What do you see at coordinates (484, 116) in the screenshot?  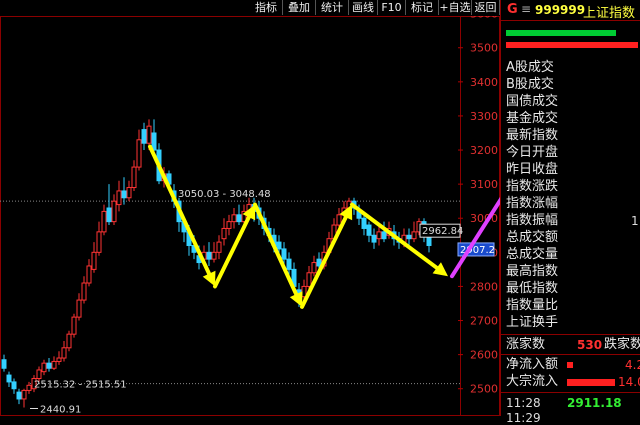 I see `y-tick-label-3: 3300` at bounding box center [484, 116].